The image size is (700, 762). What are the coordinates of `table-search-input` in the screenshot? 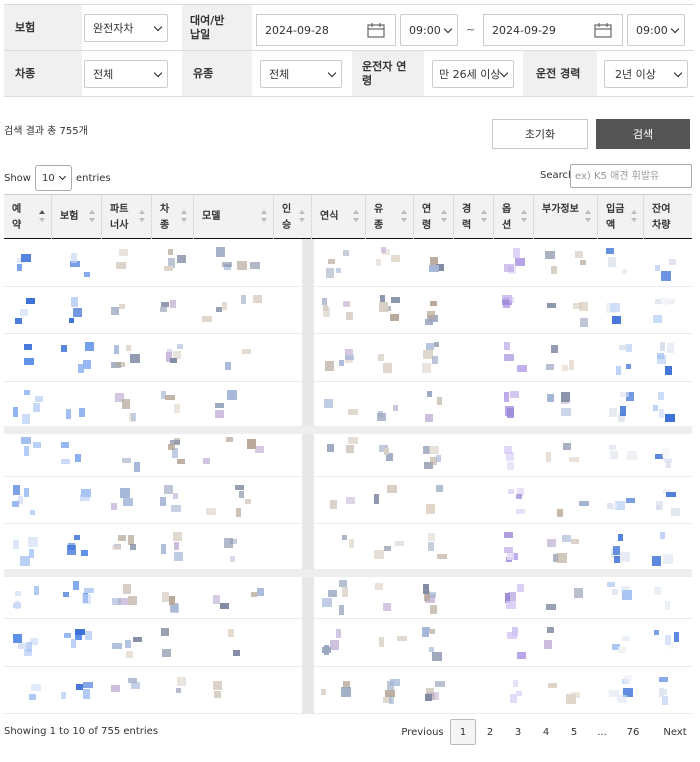 It's located at (631, 176).